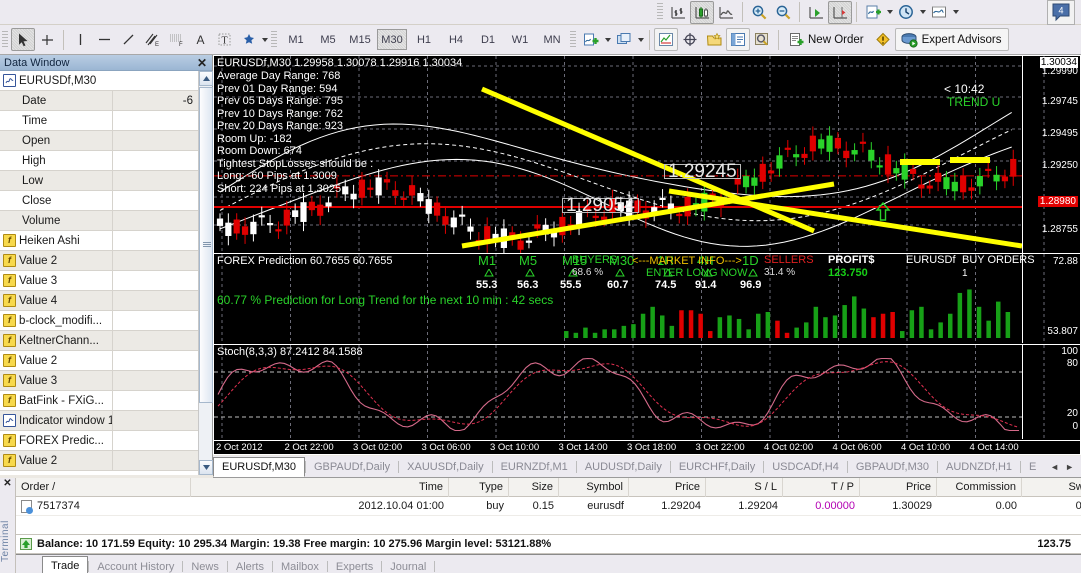 The width and height of the screenshot is (1081, 573). What do you see at coordinates (103, 487) in the screenshot?
I see `terminal-column-header: Order /` at bounding box center [103, 487].